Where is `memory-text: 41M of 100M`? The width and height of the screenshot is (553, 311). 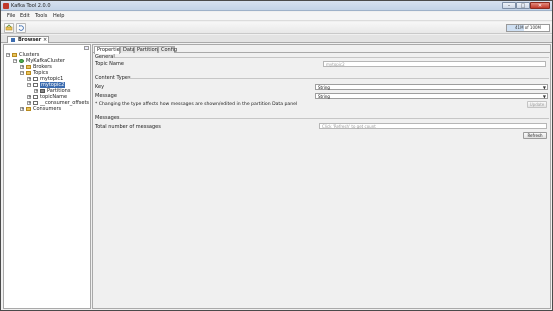 memory-text: 41M of 100M is located at coordinates (528, 27).